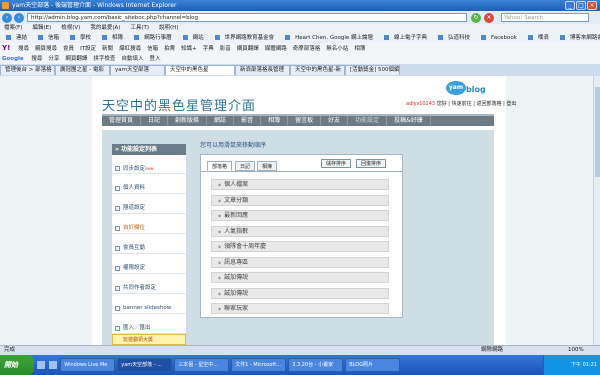 This screenshot has height=375, width=600. Describe the element at coordinates (317, 70) in the screenshot. I see `browser-tab: 天空中的黑色星-新` at that location.